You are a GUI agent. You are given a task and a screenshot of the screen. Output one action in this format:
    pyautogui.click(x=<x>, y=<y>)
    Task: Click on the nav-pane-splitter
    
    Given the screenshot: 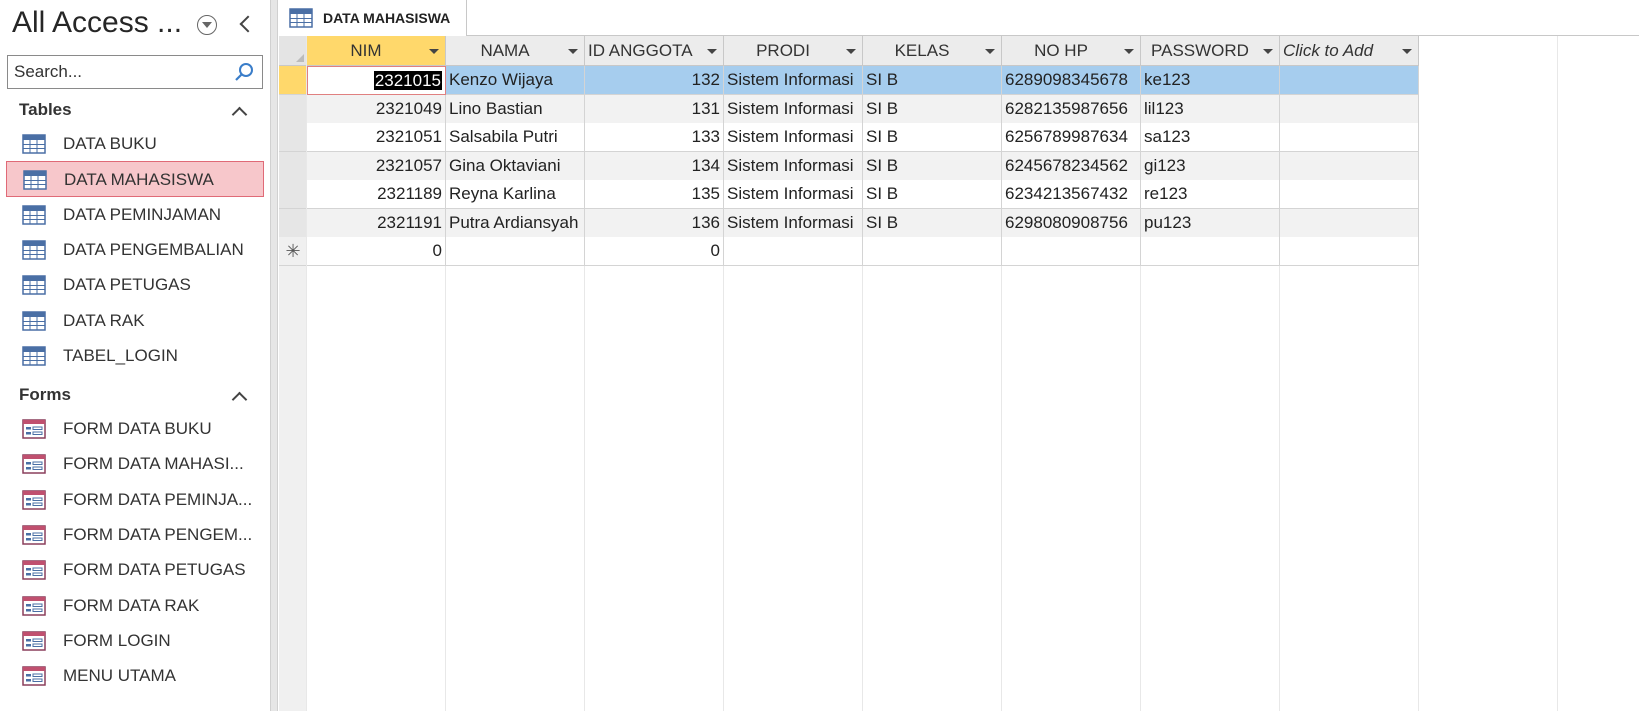 What is the action you would take?
    pyautogui.click(x=274, y=355)
    